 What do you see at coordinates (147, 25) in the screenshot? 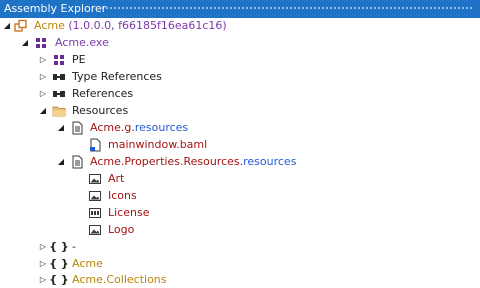
I see `assembly-info: (1.0.0.0, f66185f16ea61c16)` at bounding box center [147, 25].